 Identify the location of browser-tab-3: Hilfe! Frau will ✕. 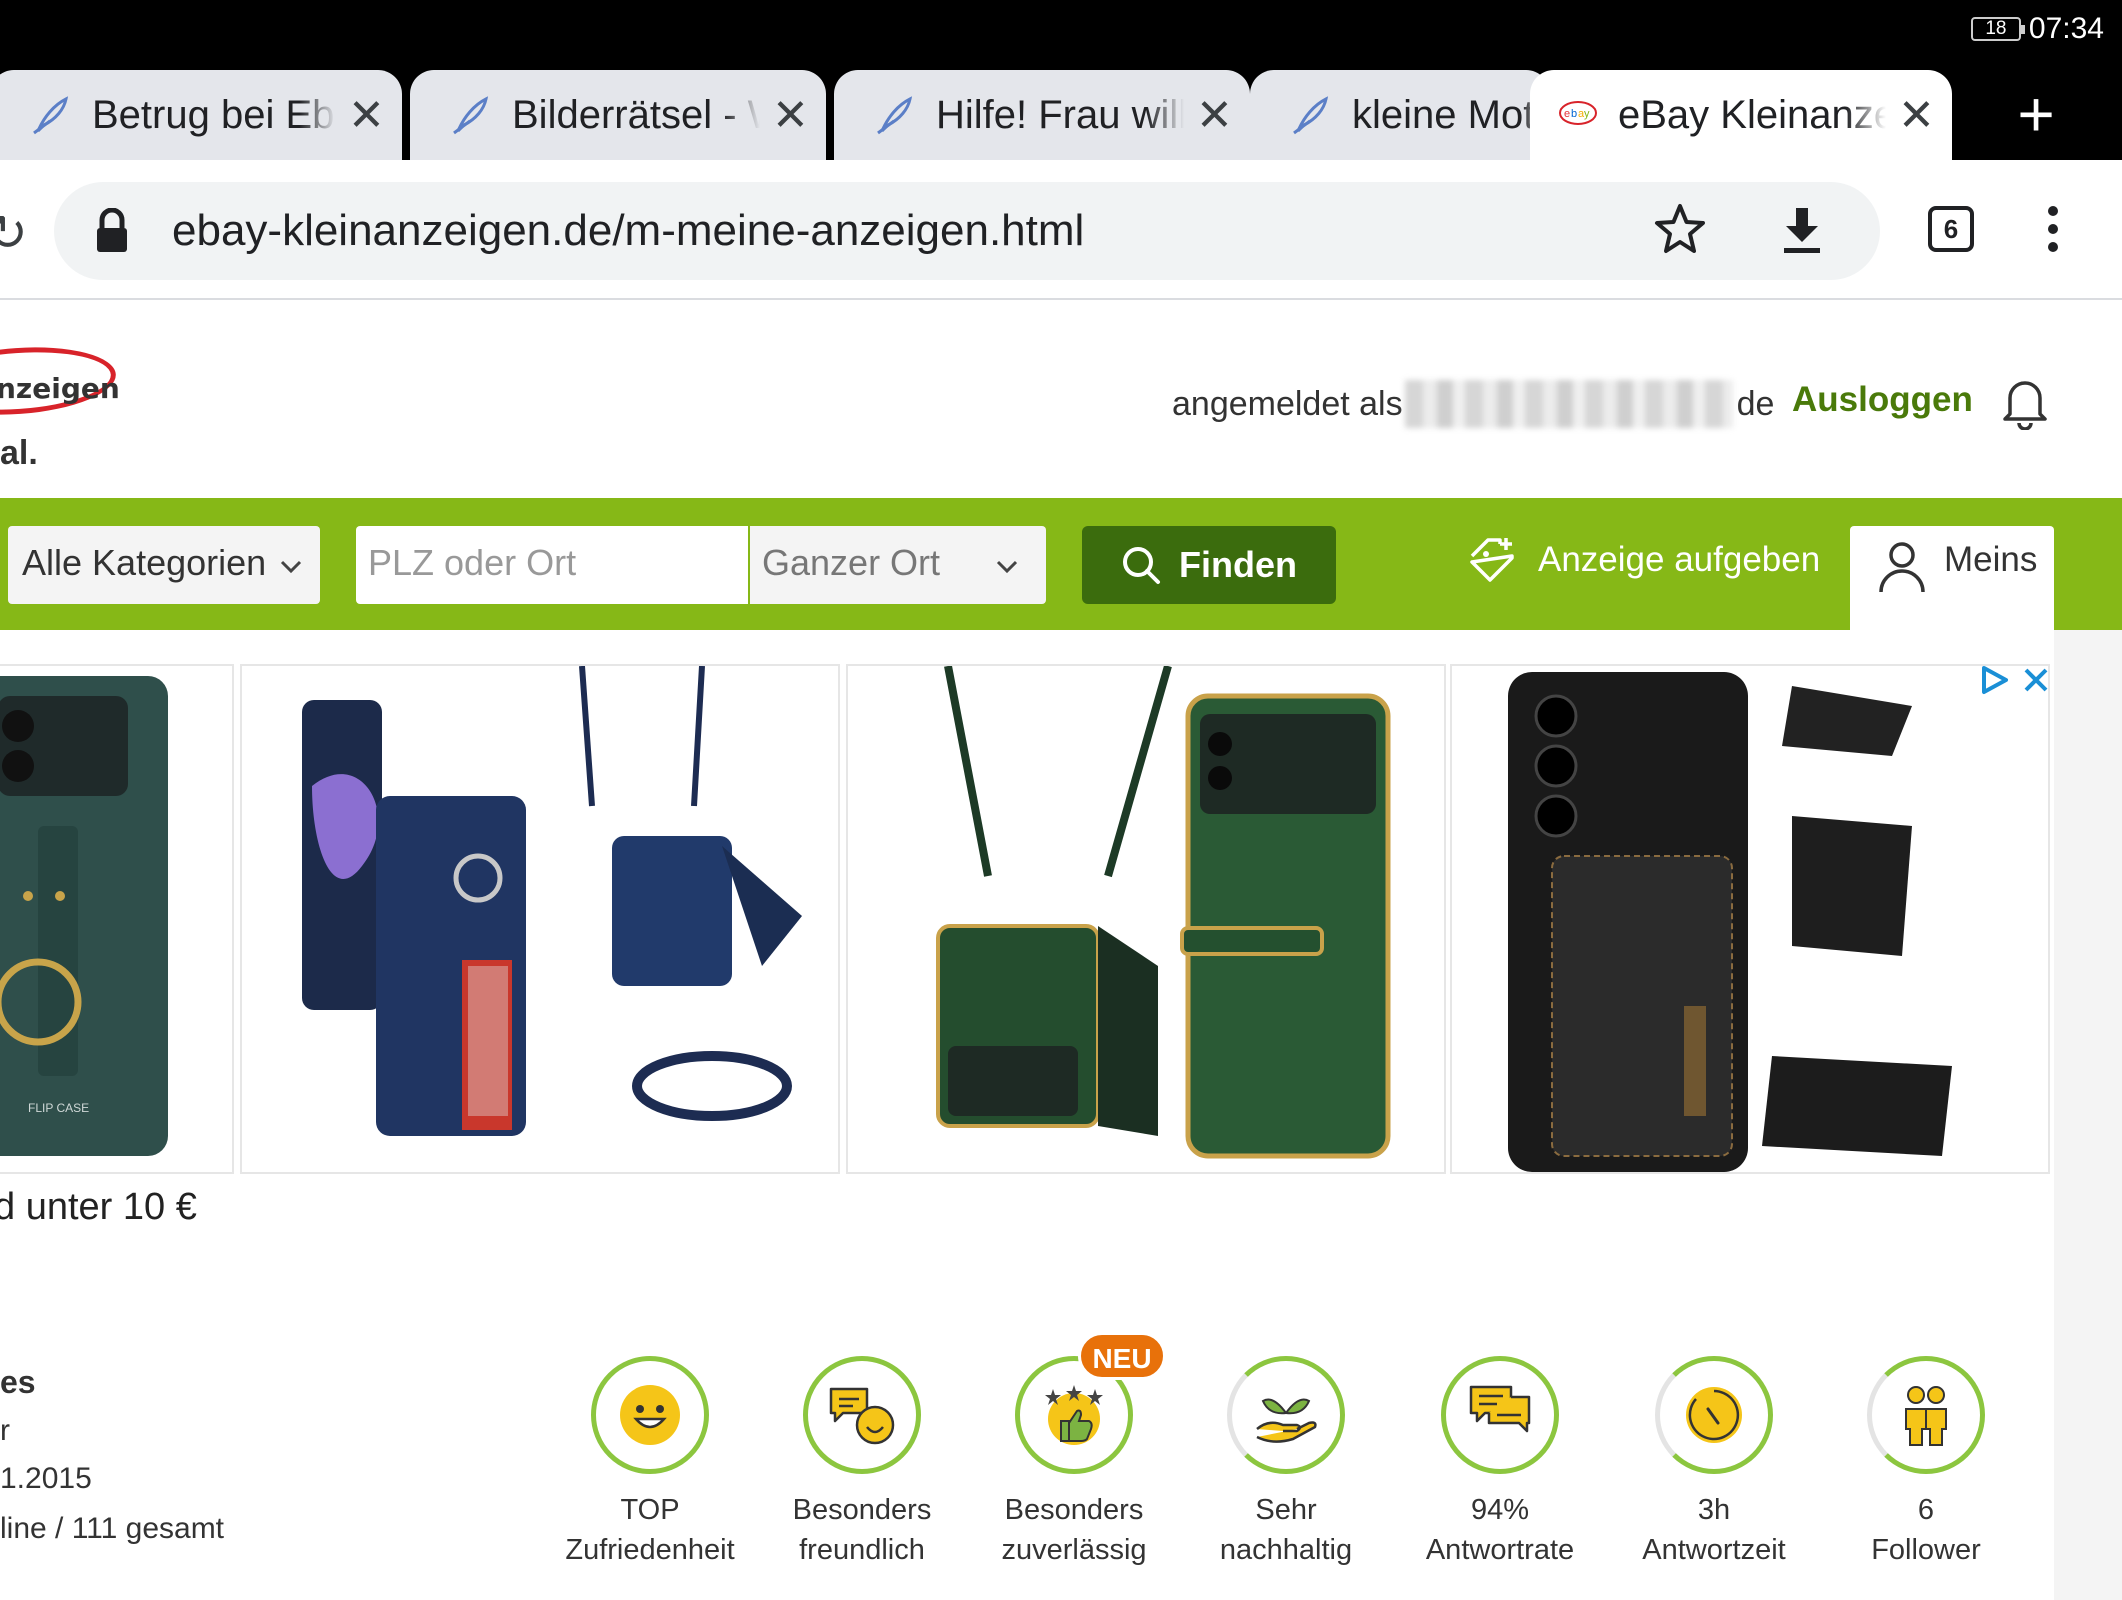
(1042, 115).